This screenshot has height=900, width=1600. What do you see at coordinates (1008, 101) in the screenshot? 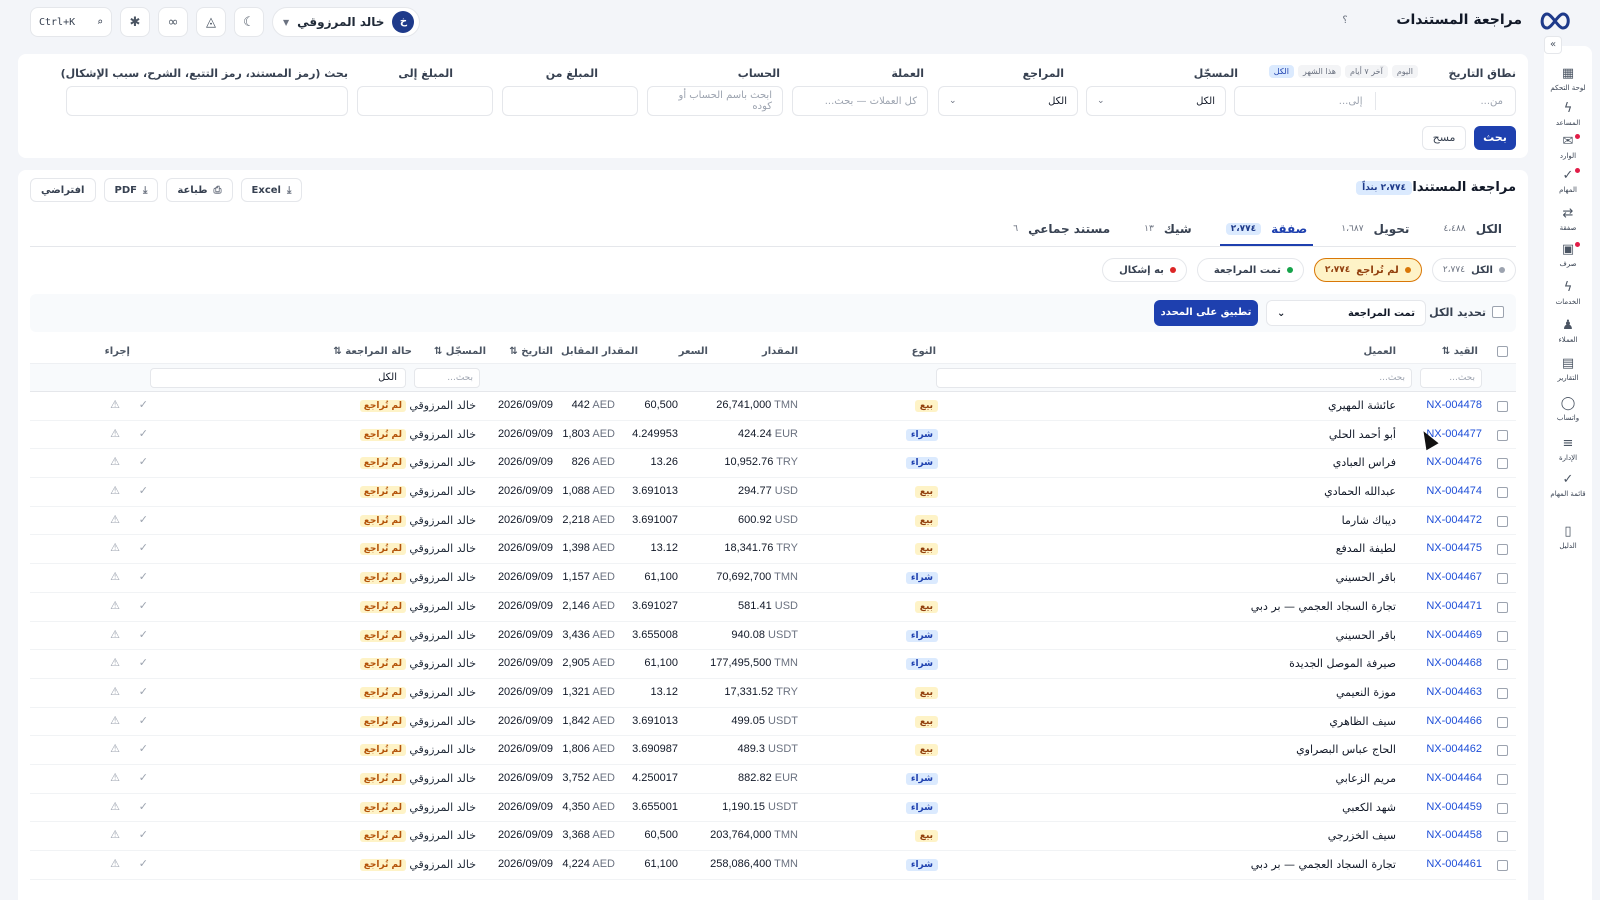
I see `reviewer-select: الكل ⌄` at bounding box center [1008, 101].